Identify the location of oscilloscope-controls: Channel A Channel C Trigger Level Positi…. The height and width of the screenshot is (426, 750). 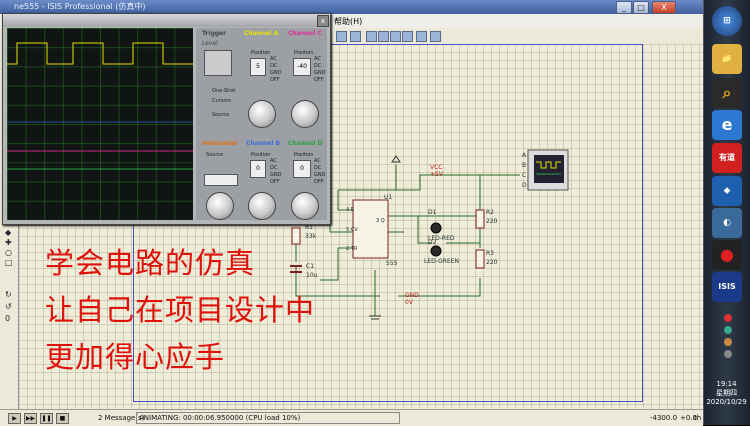
(261, 124).